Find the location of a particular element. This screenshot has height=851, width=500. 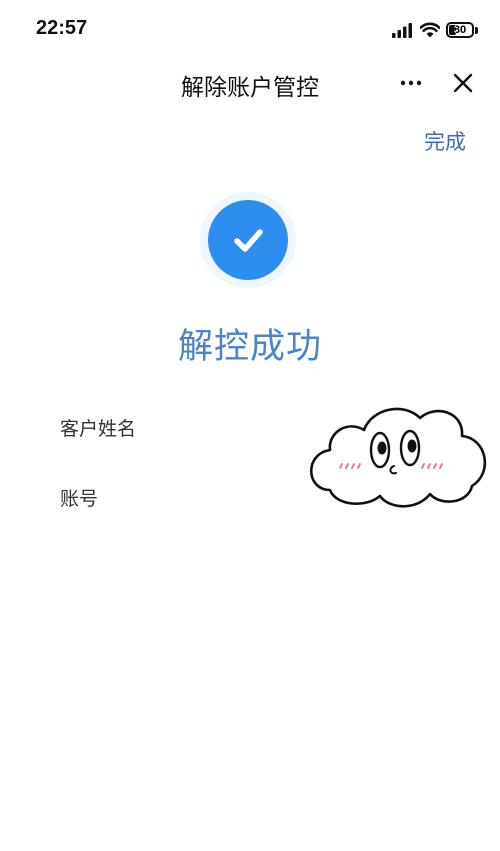

account-label: 账号 is located at coordinates (79, 499).